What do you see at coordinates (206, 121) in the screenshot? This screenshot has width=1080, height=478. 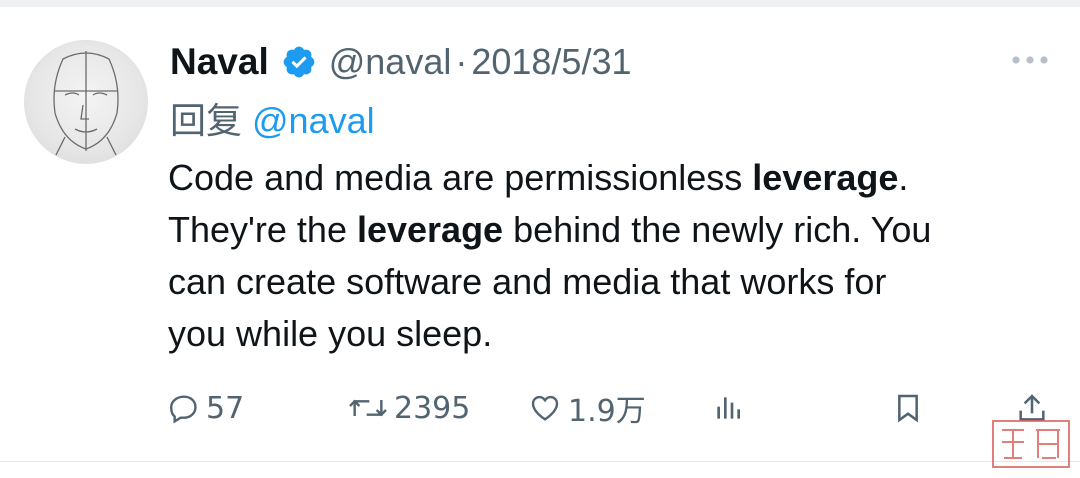 I see `reply-prefix: 回复` at bounding box center [206, 121].